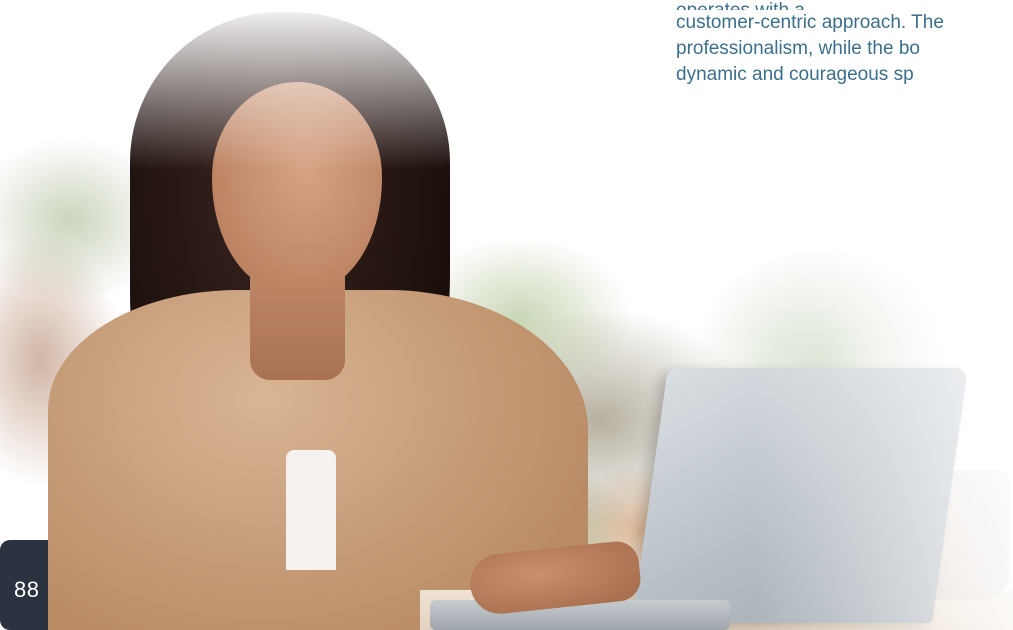  What do you see at coordinates (798, 48) in the screenshot?
I see `body-line-2: professionalism, while the bo` at bounding box center [798, 48].